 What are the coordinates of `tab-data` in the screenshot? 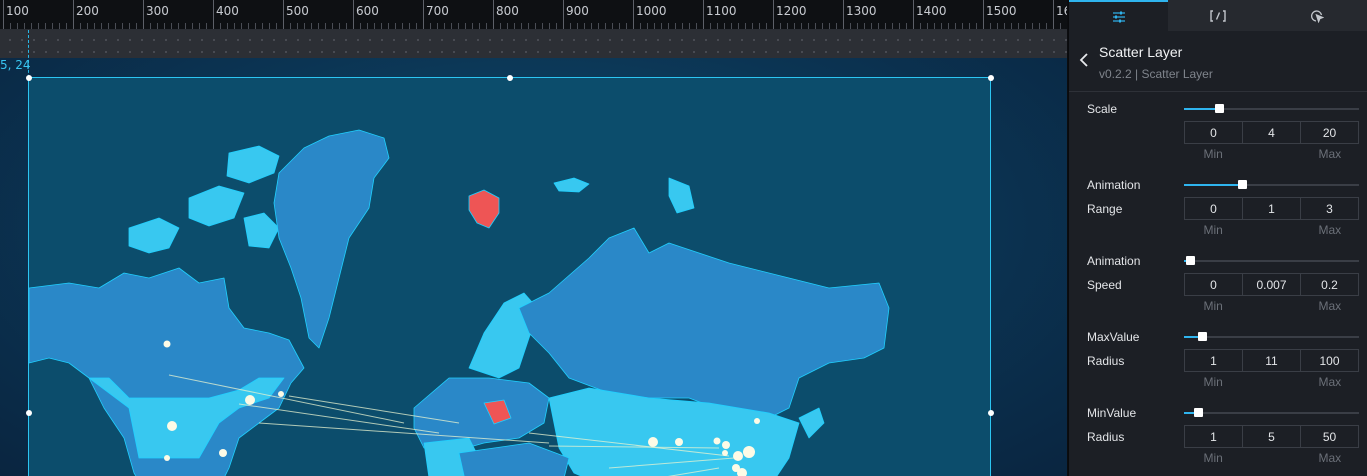 It's located at (1217, 15).